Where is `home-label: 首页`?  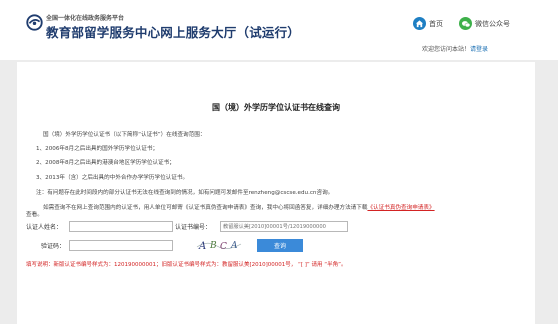 home-label: 首页 is located at coordinates (436, 23).